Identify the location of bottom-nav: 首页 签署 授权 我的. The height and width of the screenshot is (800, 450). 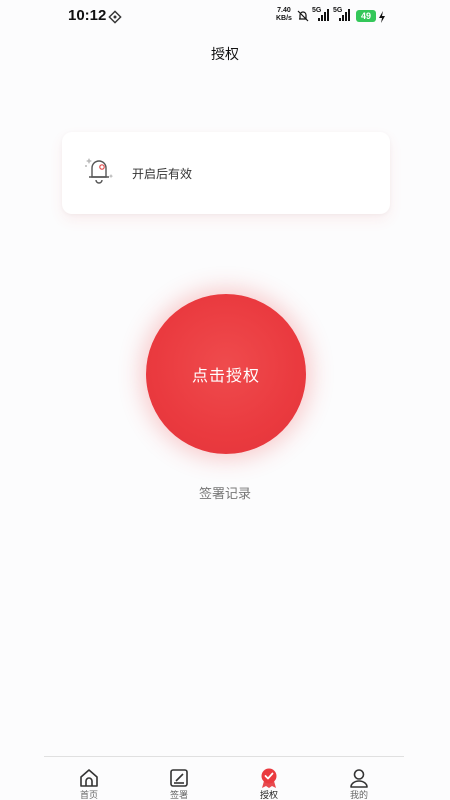
(224, 778).